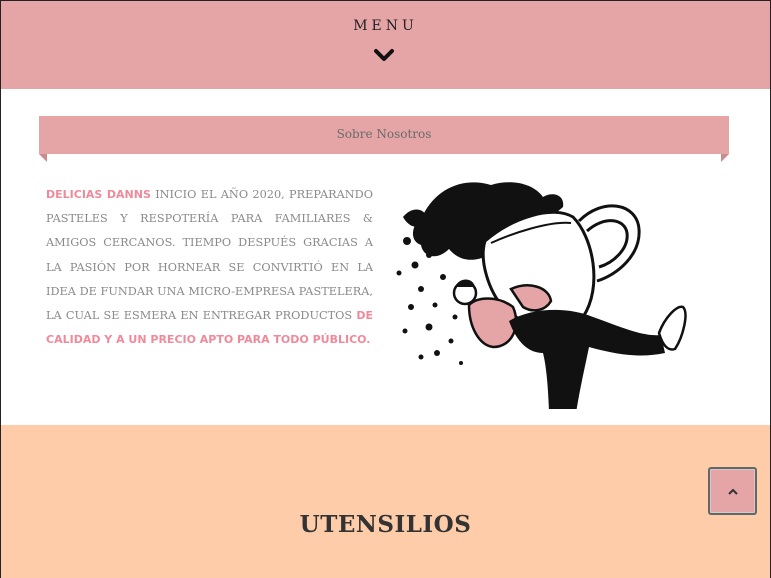  What do you see at coordinates (384, 55) in the screenshot?
I see `chevron-down-icon` at bounding box center [384, 55].